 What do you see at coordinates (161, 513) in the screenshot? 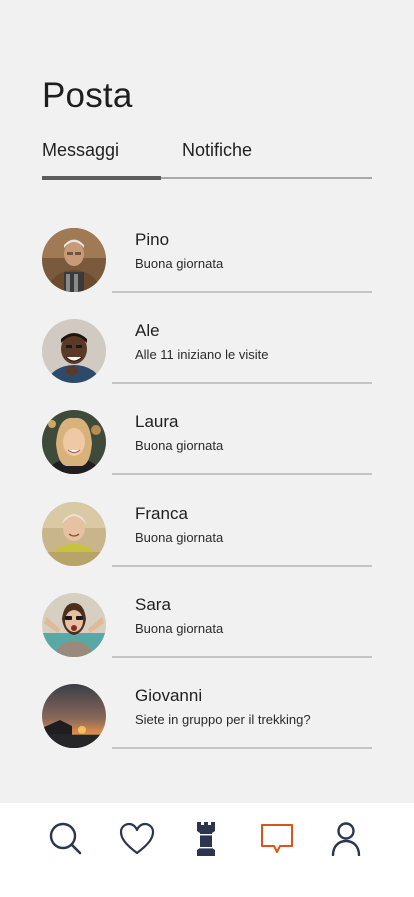
I see `contact-name: Franca` at bounding box center [161, 513].